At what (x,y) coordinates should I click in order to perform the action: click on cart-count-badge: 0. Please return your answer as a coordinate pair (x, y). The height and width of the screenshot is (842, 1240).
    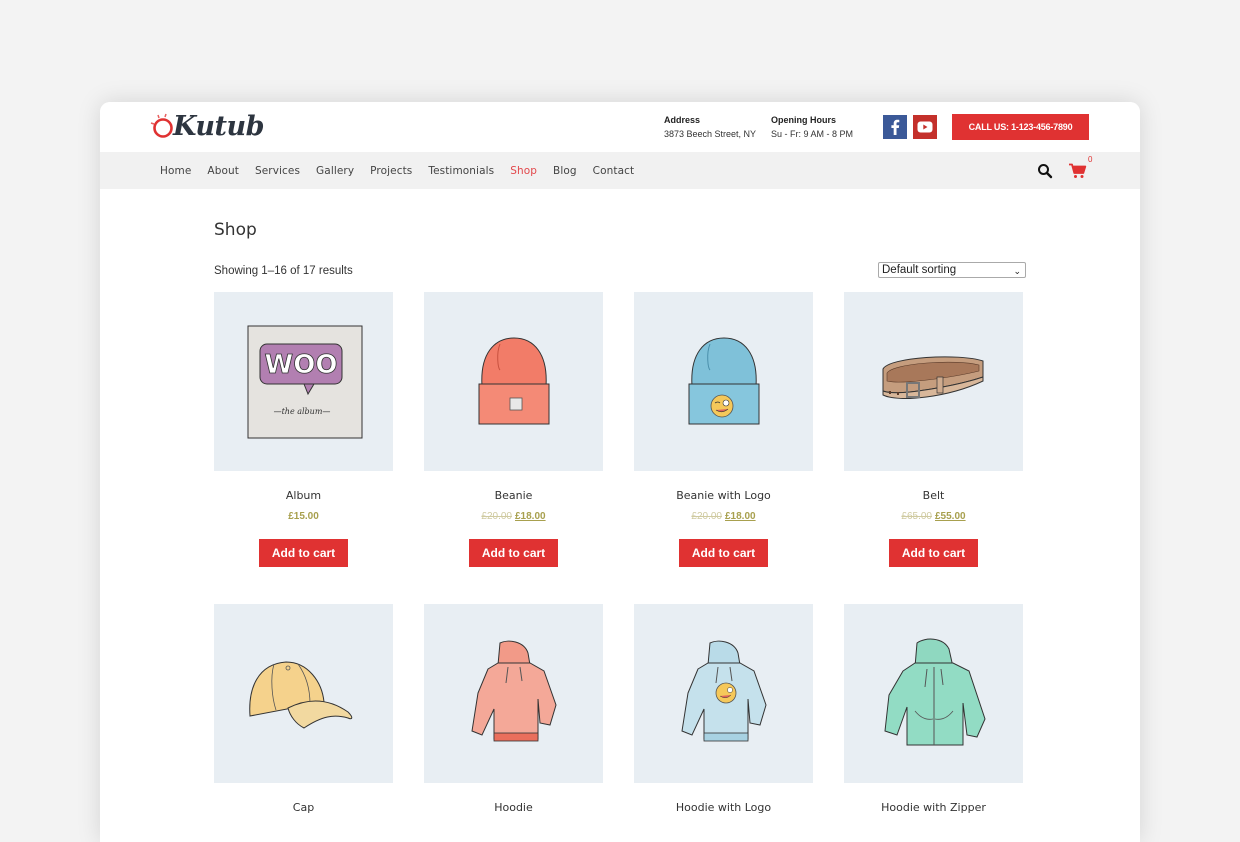
    Looking at the image, I should click on (1090, 159).